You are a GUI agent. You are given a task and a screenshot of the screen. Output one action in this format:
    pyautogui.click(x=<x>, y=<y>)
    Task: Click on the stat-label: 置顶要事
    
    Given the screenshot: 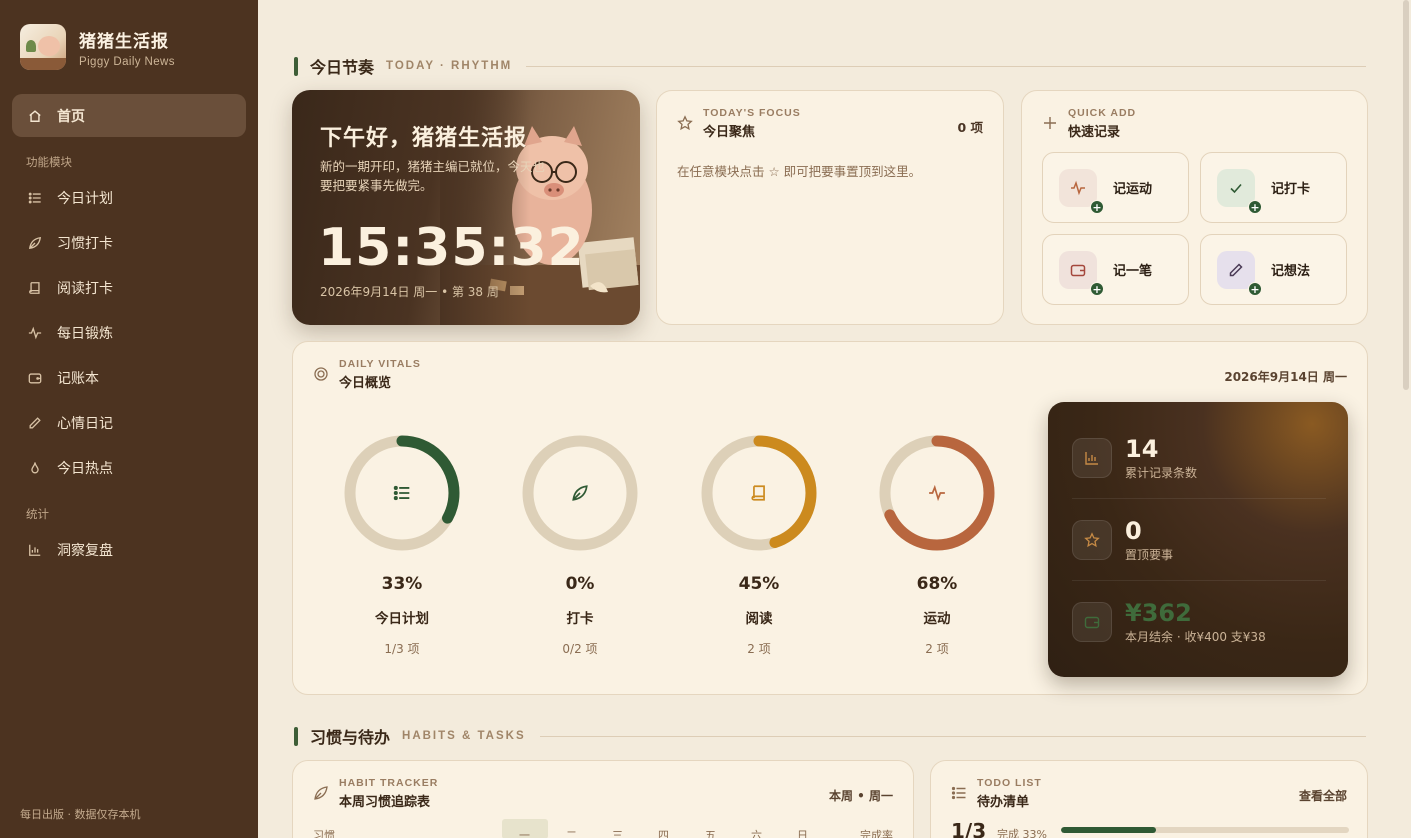 What is the action you would take?
    pyautogui.click(x=1149, y=554)
    